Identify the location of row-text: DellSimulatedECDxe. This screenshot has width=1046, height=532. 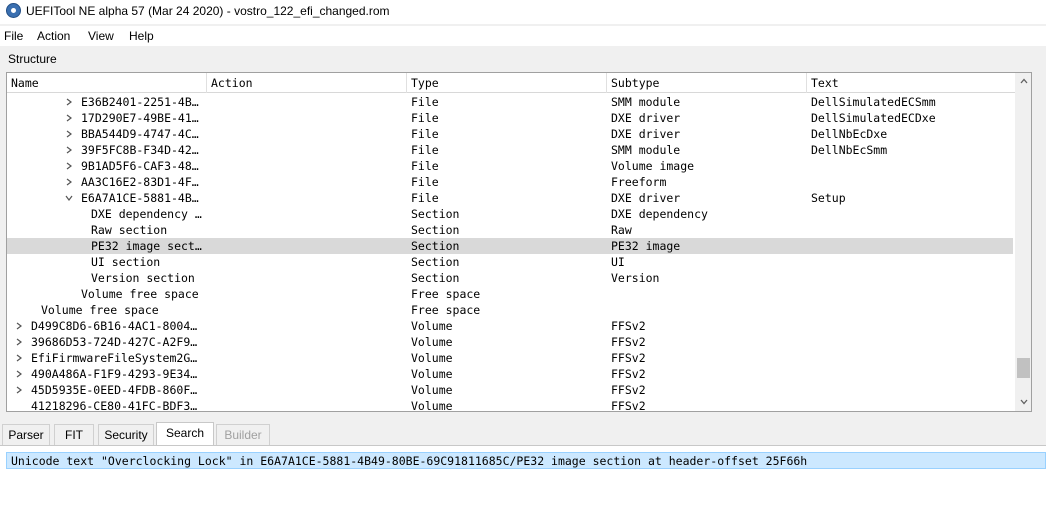
(873, 118).